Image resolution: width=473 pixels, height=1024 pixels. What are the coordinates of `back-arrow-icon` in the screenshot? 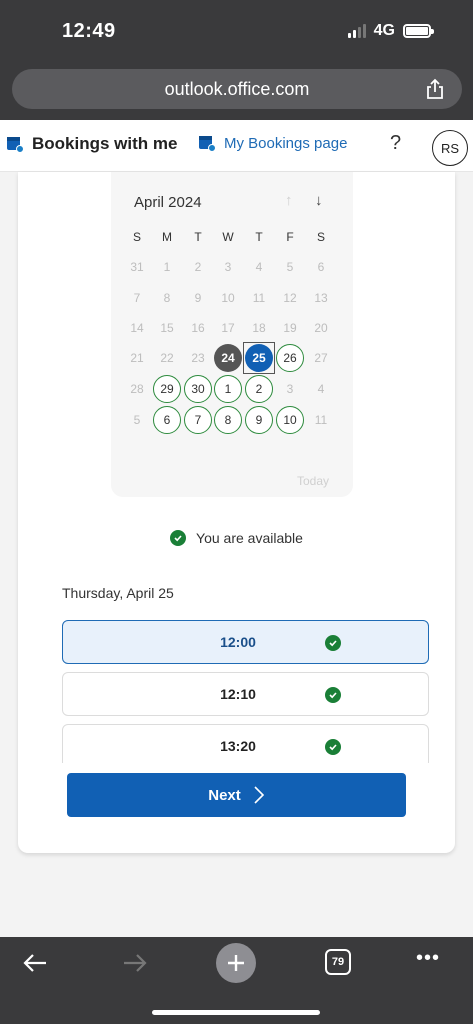 It's located at (35, 963).